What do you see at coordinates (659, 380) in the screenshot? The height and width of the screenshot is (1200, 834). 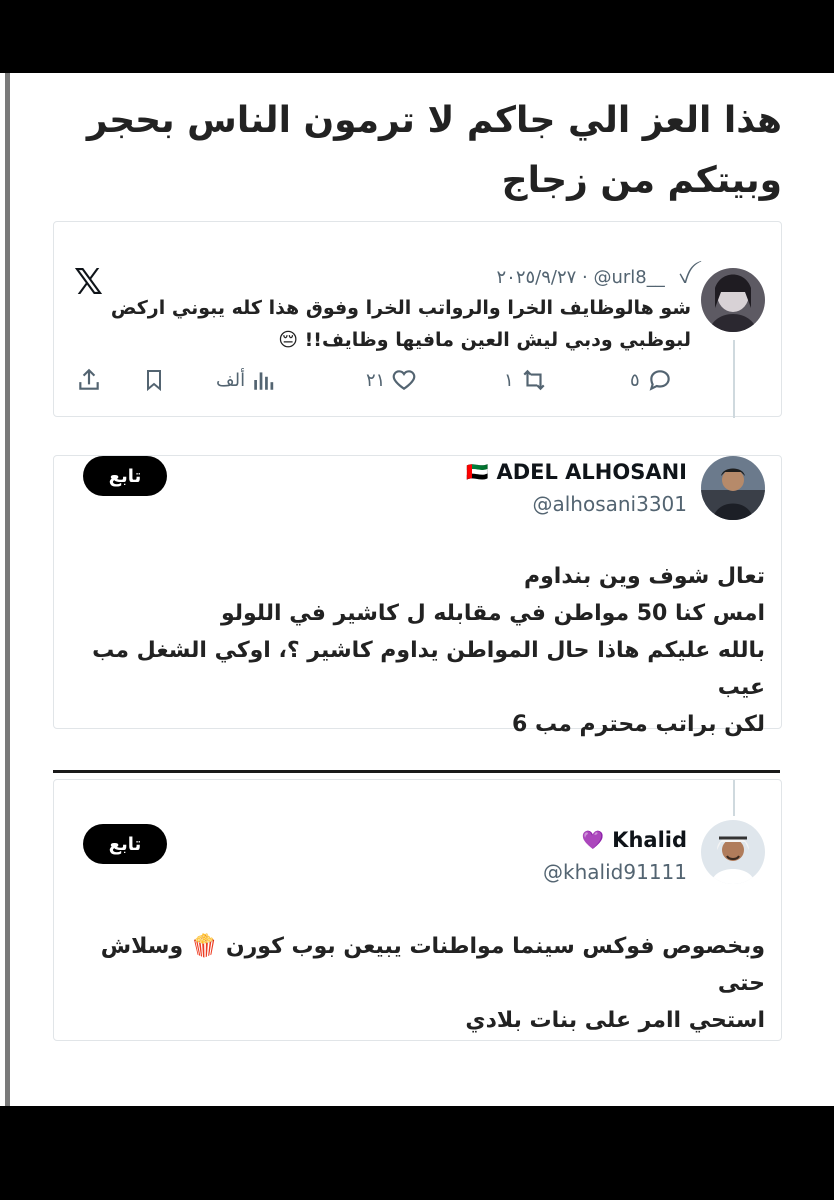 I see `reply-icon` at bounding box center [659, 380].